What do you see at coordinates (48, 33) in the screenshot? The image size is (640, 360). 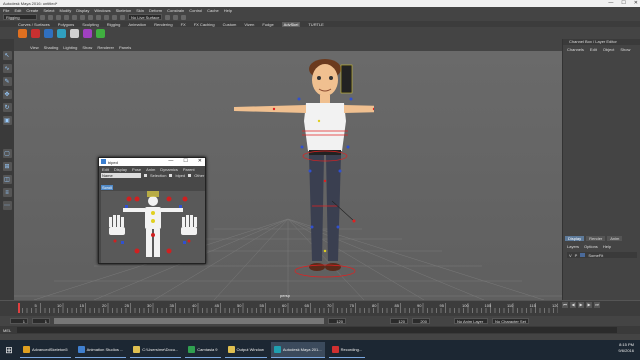 I see `advskel-skin-icon` at bounding box center [48, 33].